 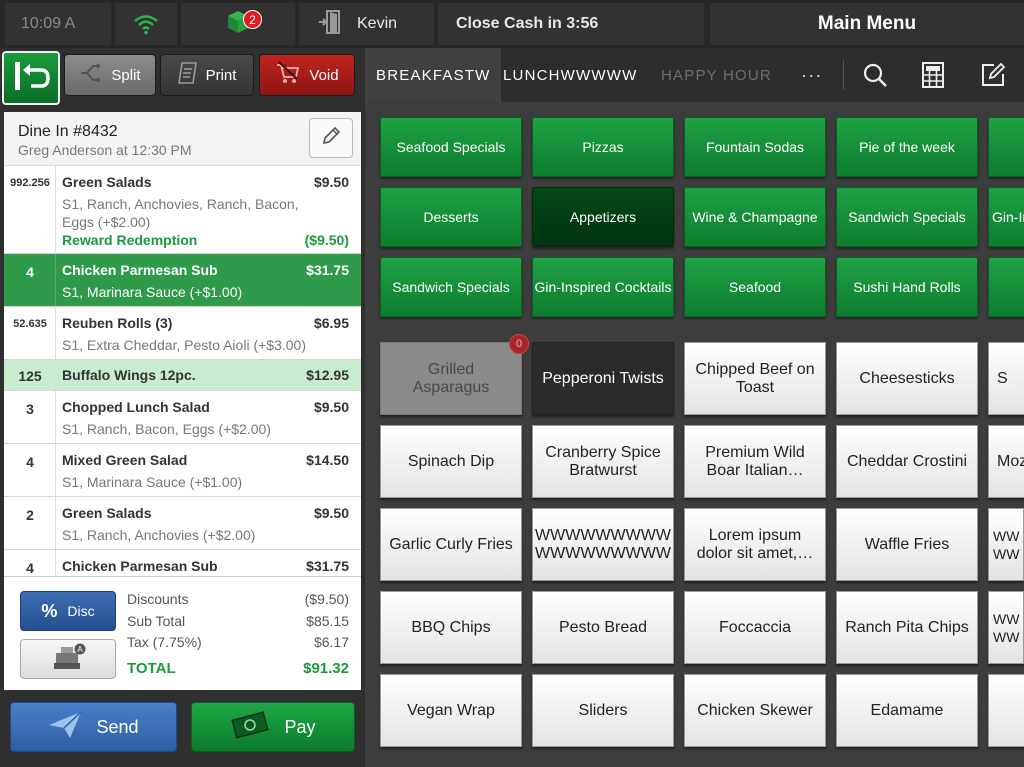 I want to click on product-chipped-beef: Chipped Beef on Toast, so click(x=755, y=378).